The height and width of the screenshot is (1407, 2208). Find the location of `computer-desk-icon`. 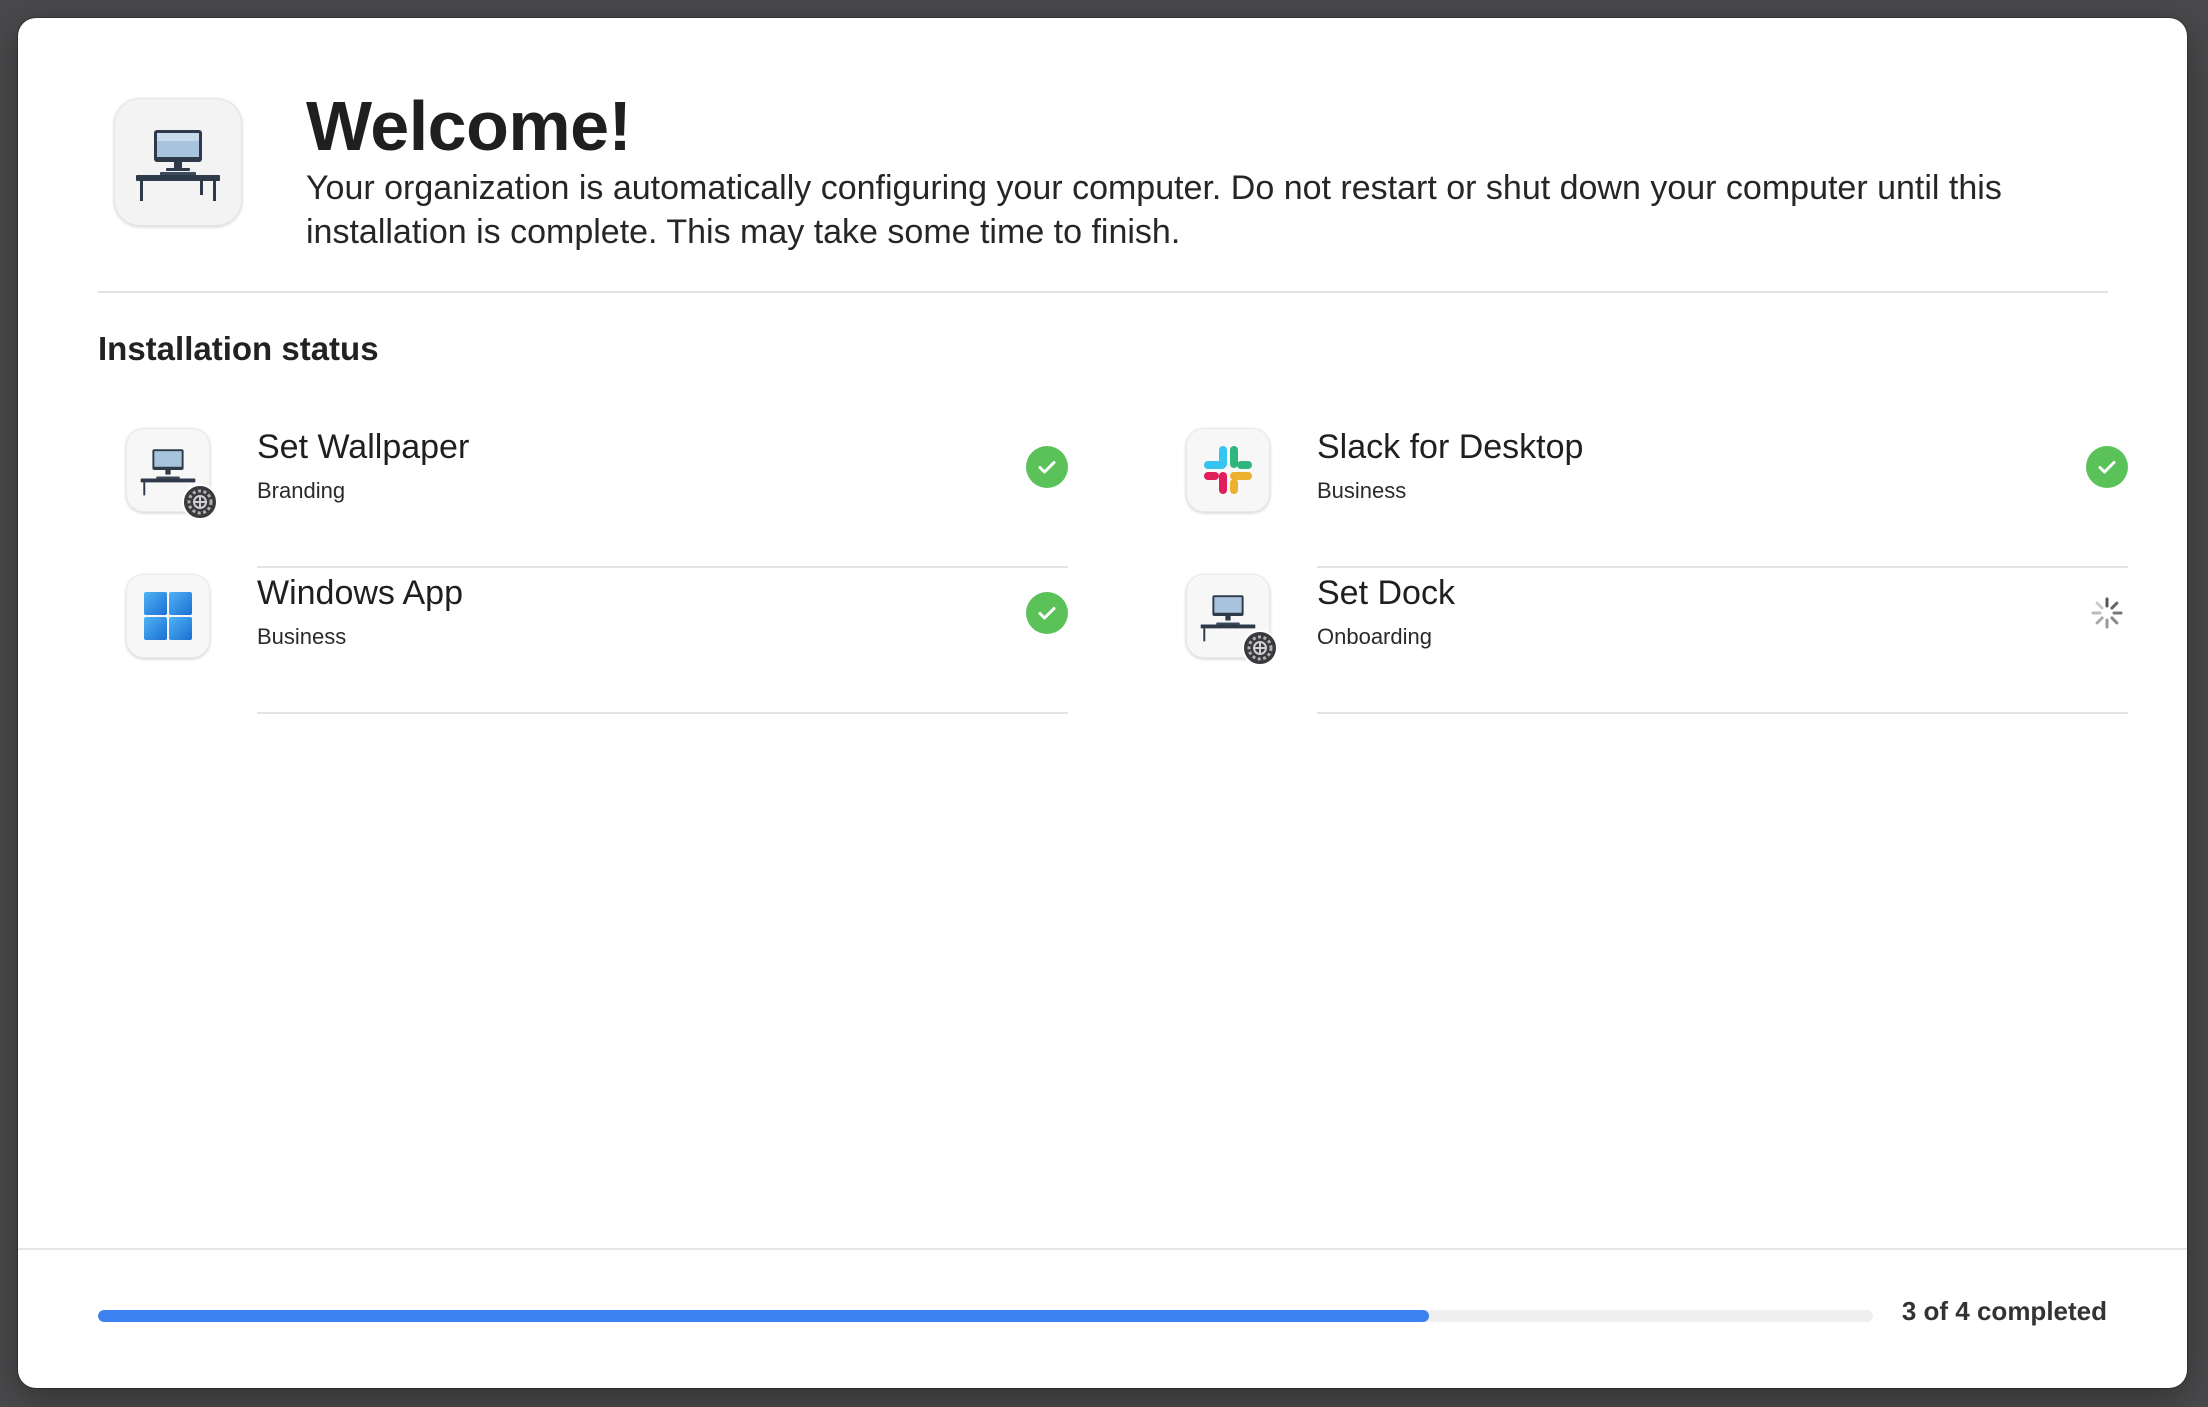

computer-desk-icon is located at coordinates (178, 162).